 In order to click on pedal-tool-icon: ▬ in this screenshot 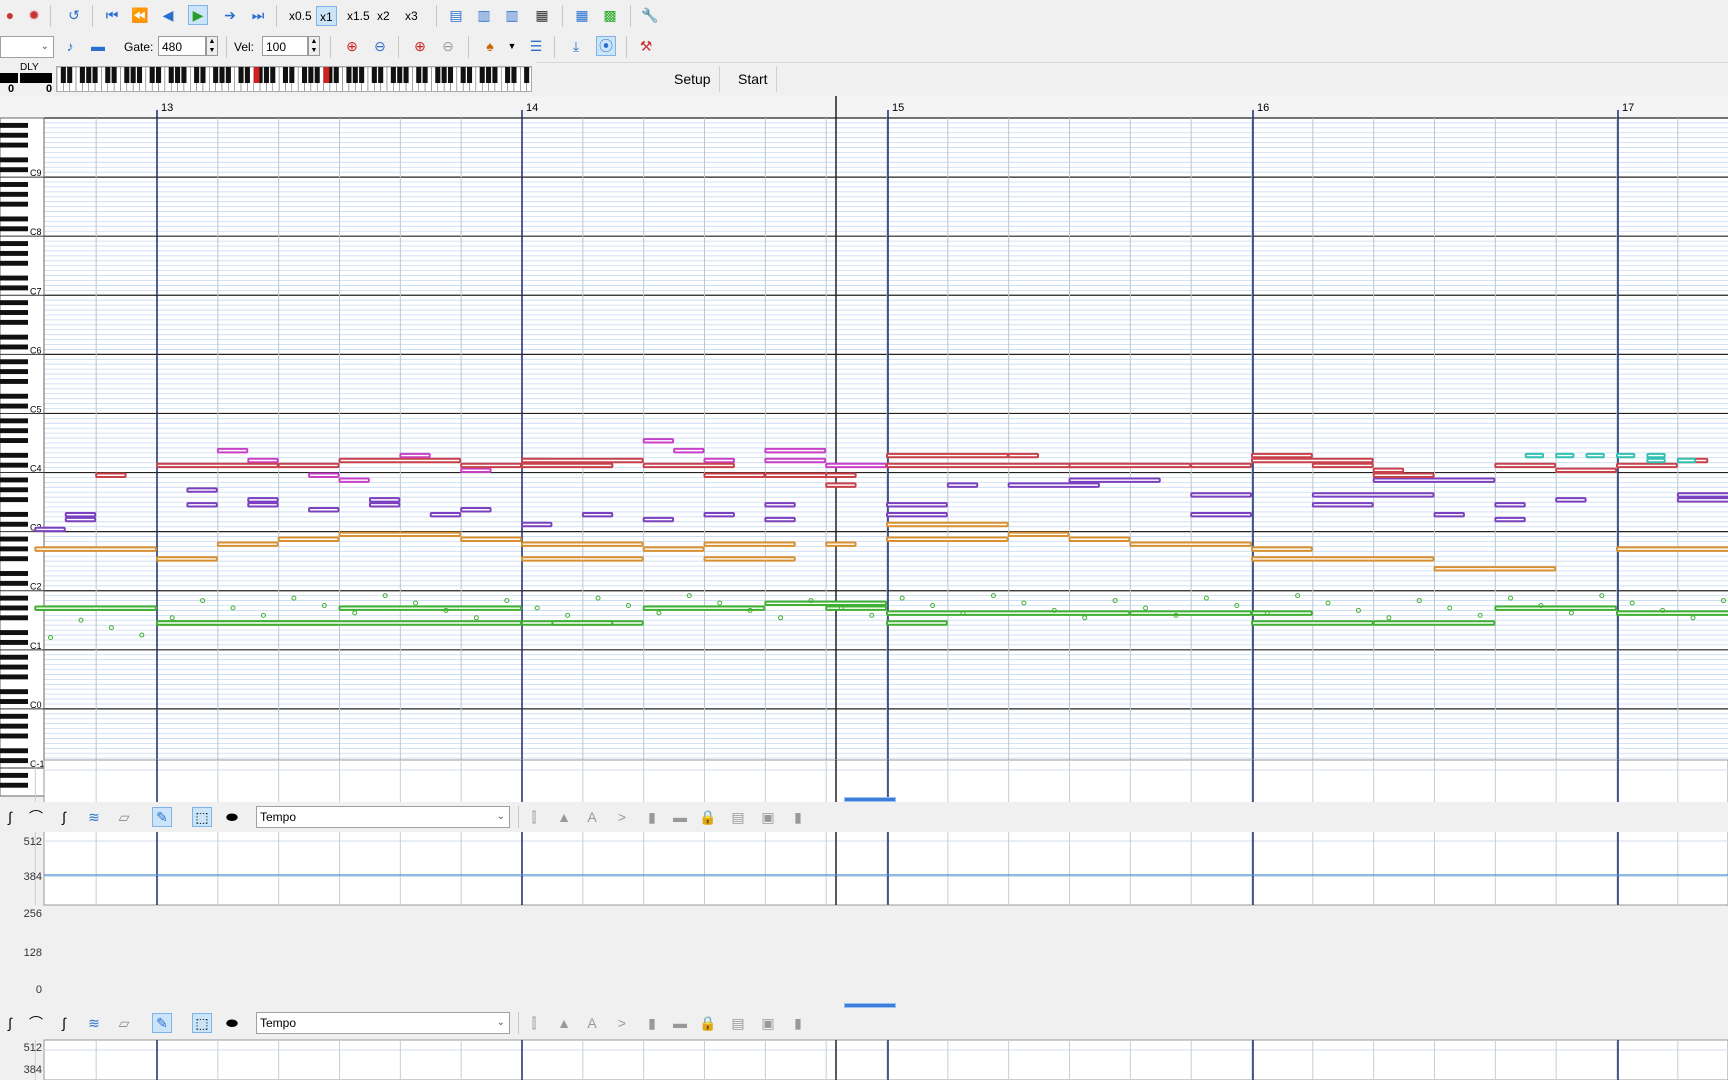, I will do `click(680, 817)`.